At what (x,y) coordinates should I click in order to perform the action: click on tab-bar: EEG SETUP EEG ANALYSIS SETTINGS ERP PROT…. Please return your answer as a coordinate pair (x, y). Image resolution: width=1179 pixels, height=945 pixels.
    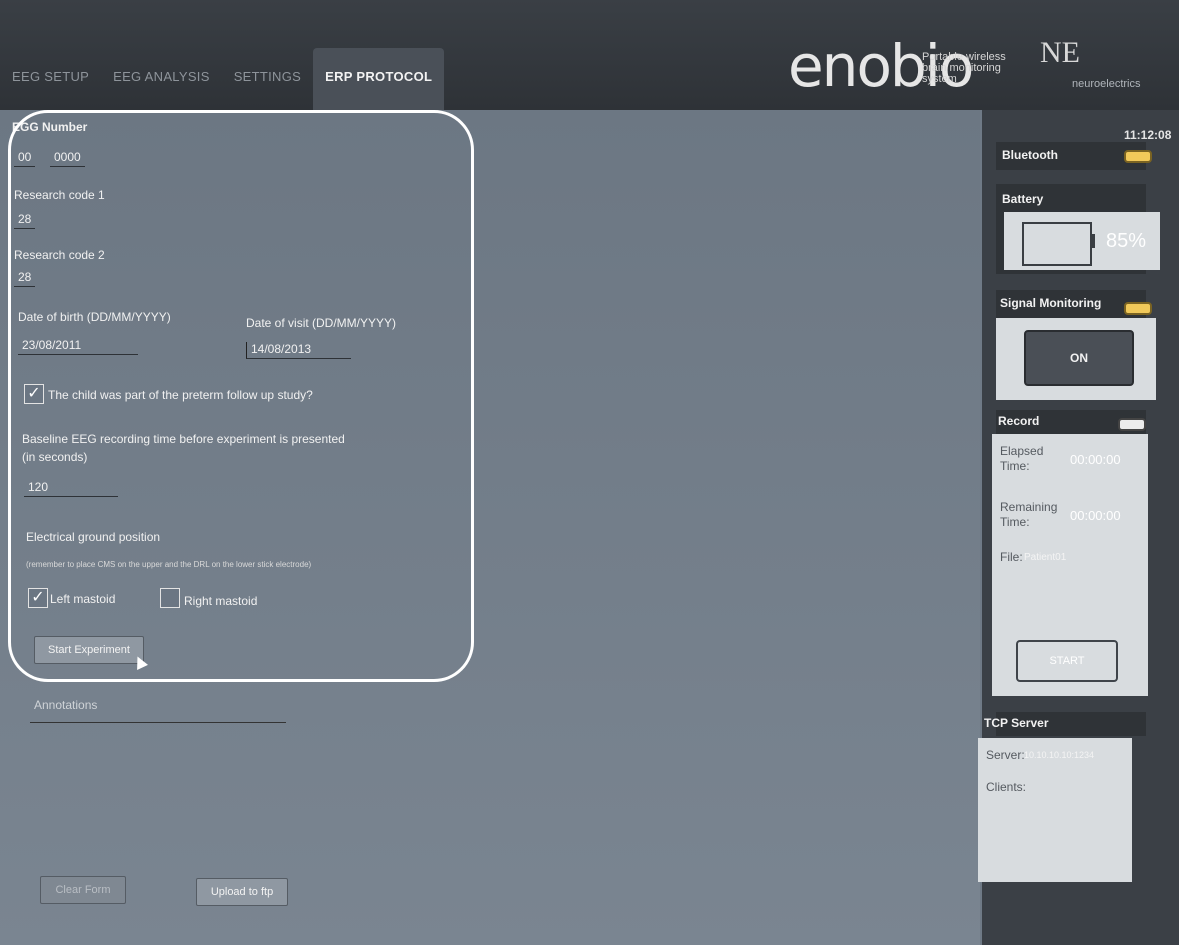
    Looking at the image, I should click on (222, 79).